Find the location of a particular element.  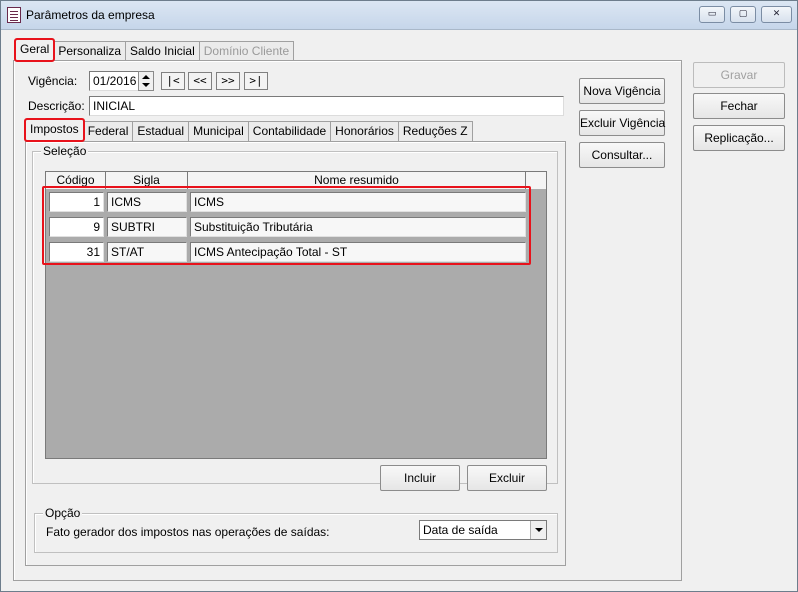

header-sigla: Sigla is located at coordinates (147, 180).